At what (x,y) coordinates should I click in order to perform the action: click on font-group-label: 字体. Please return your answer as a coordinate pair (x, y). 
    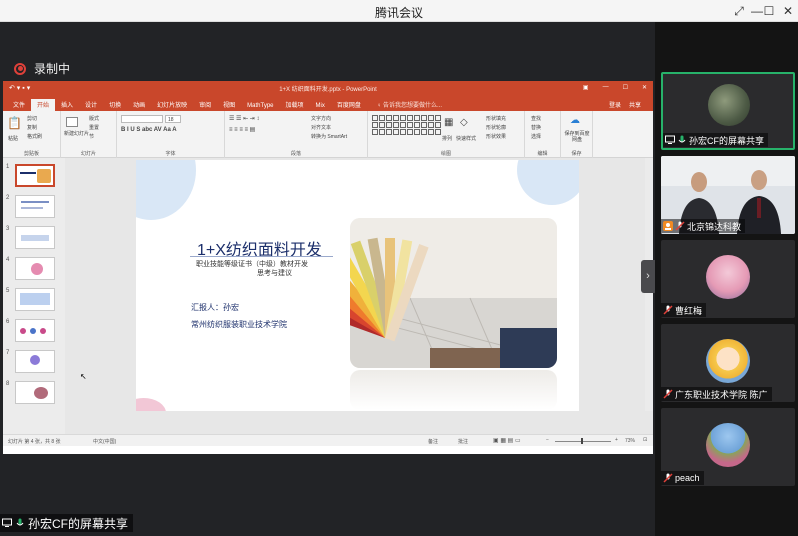
    Looking at the image, I should click on (170, 154).